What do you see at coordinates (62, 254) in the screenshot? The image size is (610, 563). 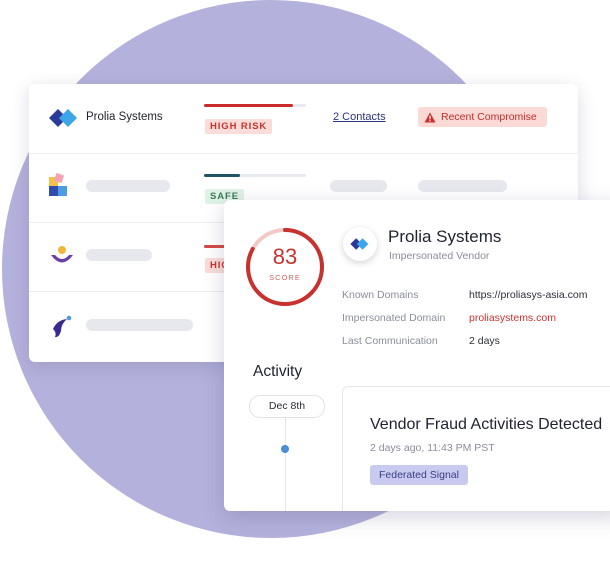 I see `smile-logo-icon` at bounding box center [62, 254].